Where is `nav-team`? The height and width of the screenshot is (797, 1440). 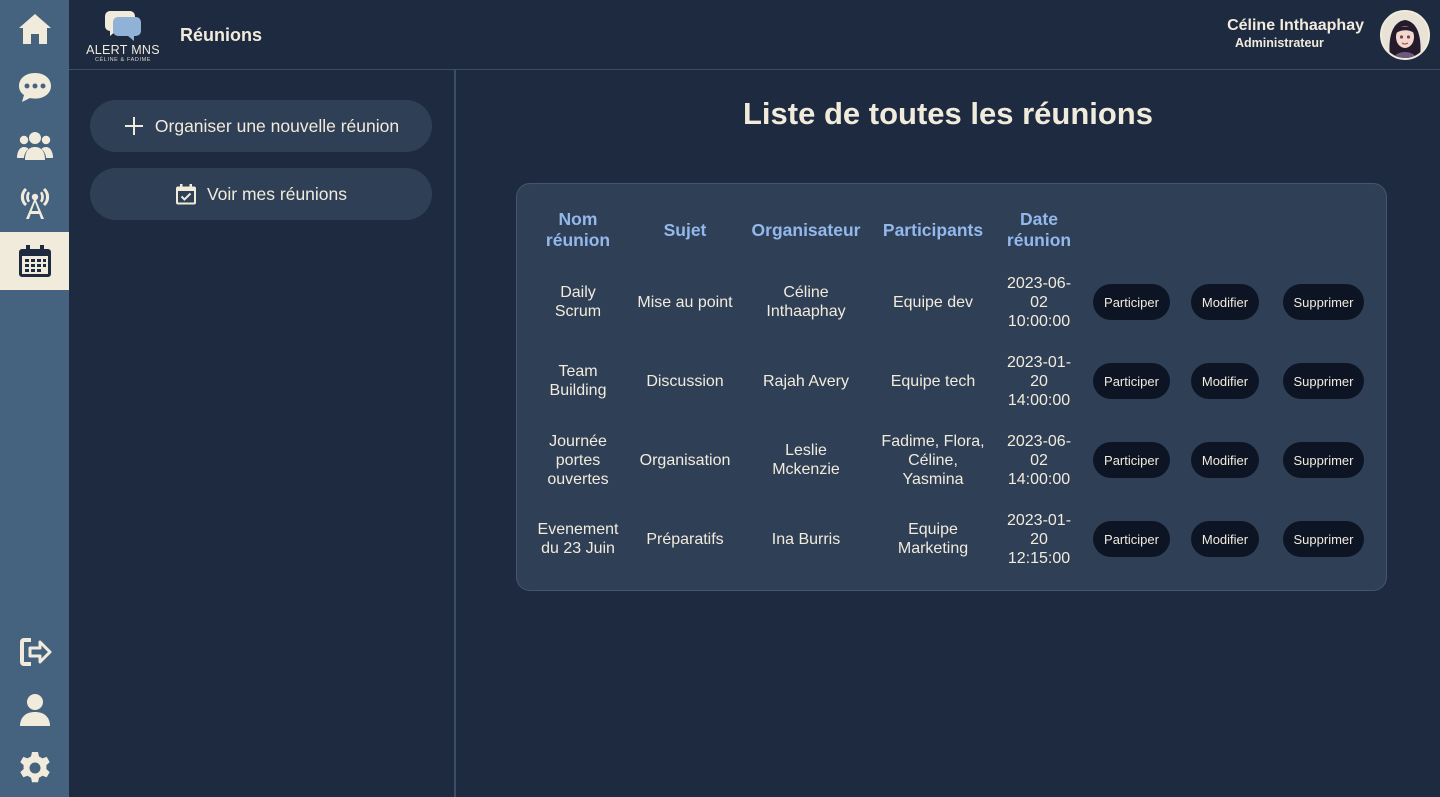 nav-team is located at coordinates (34, 145).